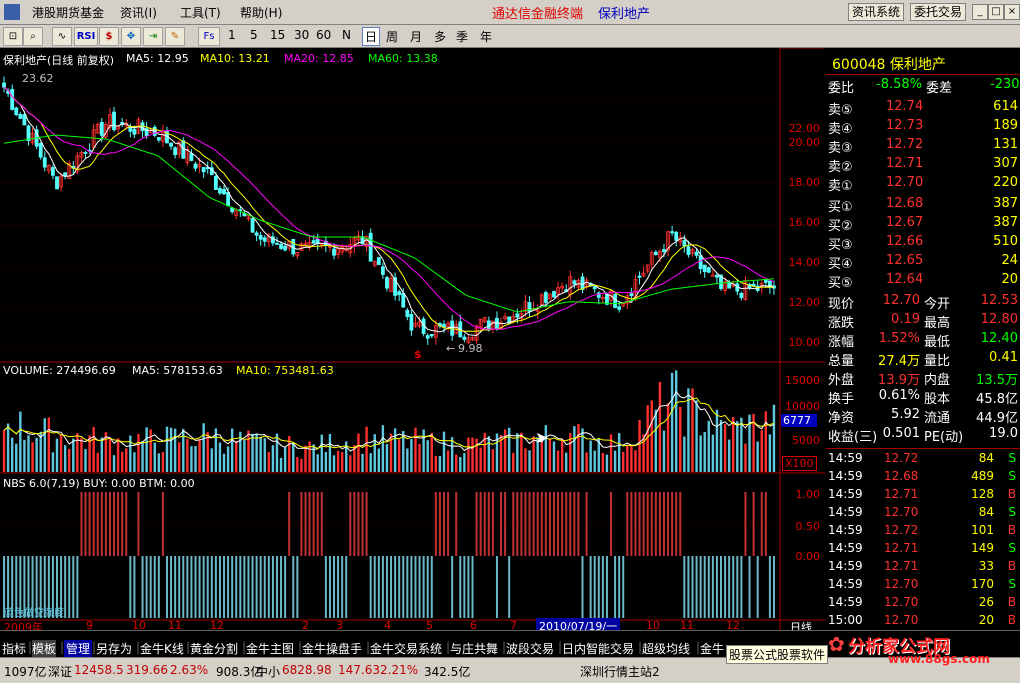  What do you see at coordinates (876, 12) in the screenshot?
I see `info-system-button: 资讯系统` at bounding box center [876, 12].